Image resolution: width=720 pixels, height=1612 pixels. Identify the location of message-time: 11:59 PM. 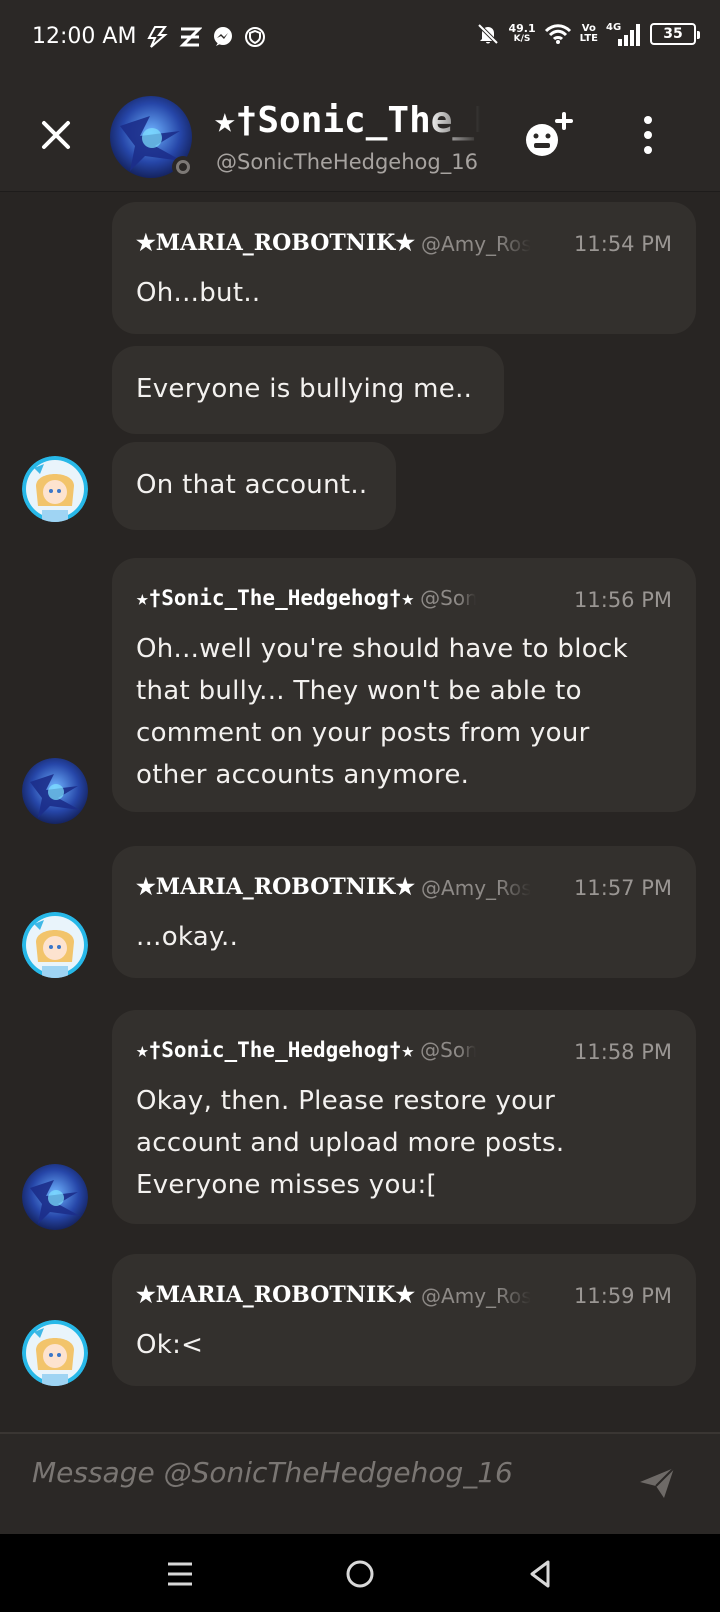
(623, 1296).